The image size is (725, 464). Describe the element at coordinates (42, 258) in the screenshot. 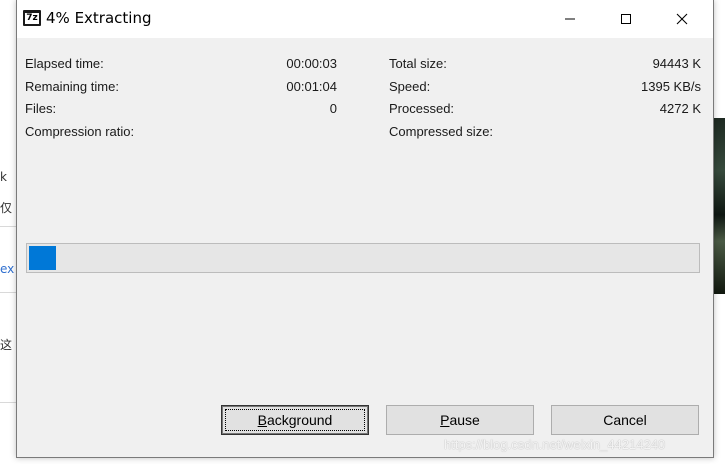

I see `progress-bar-fill` at that location.